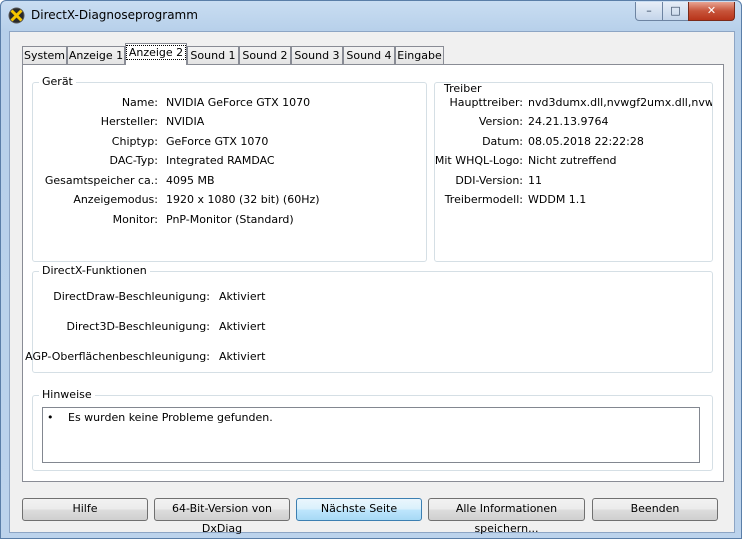 This screenshot has height=539, width=742. Describe the element at coordinates (67, 394) in the screenshot. I see `notes-label: Hinweise` at that location.